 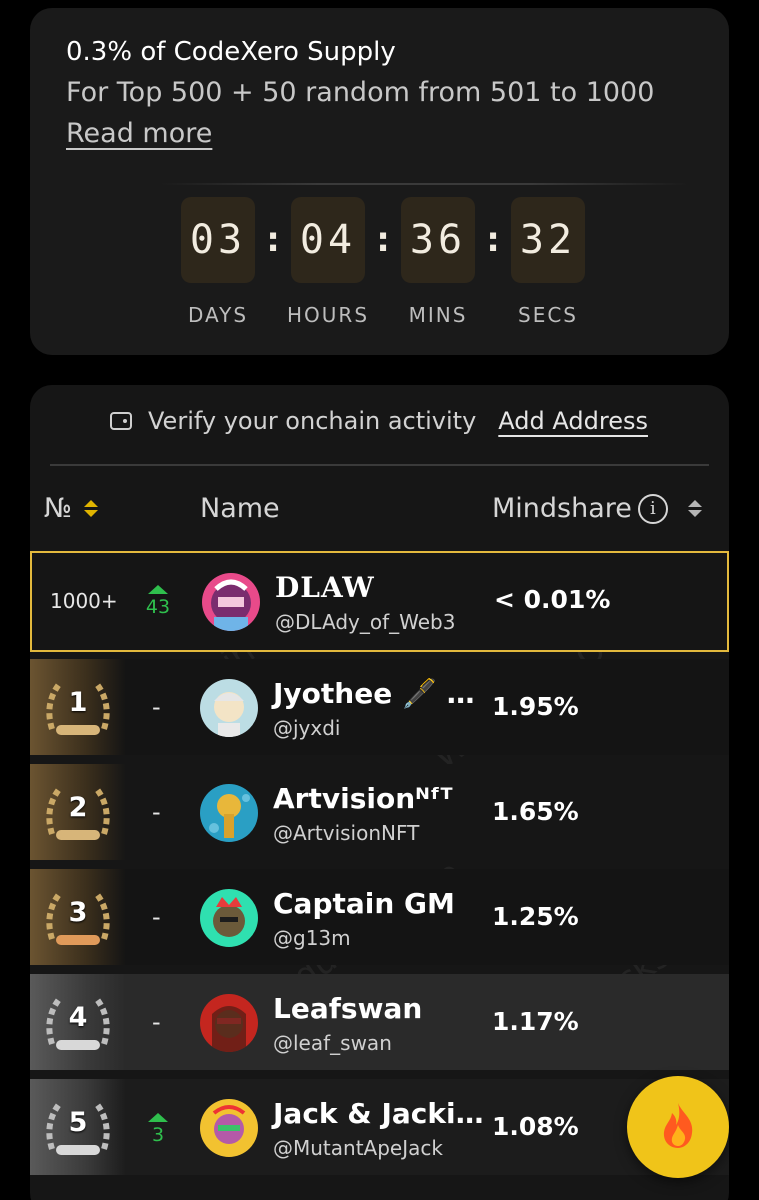 What do you see at coordinates (379, 511) in the screenshot?
I see `table-header: № Name Mindshare i` at bounding box center [379, 511].